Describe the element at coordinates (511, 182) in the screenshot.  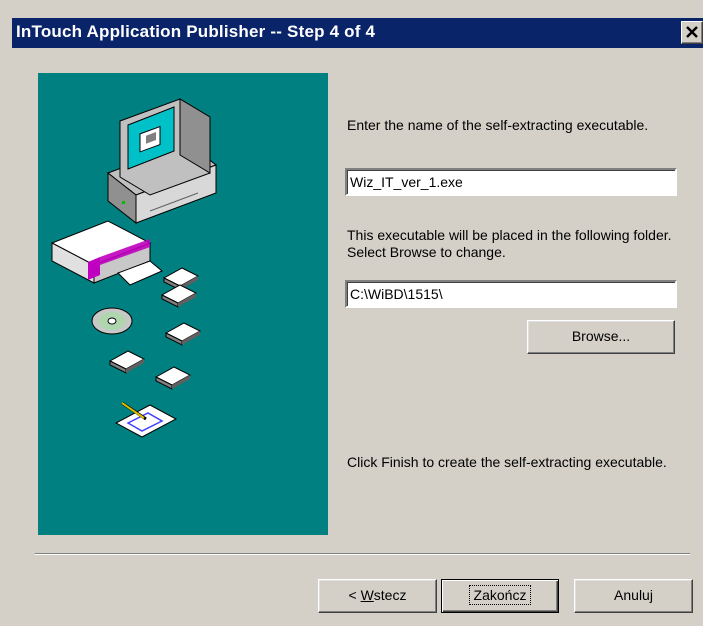
I see `executable-name-field: Wiz_IT_ver_1.exe` at that location.